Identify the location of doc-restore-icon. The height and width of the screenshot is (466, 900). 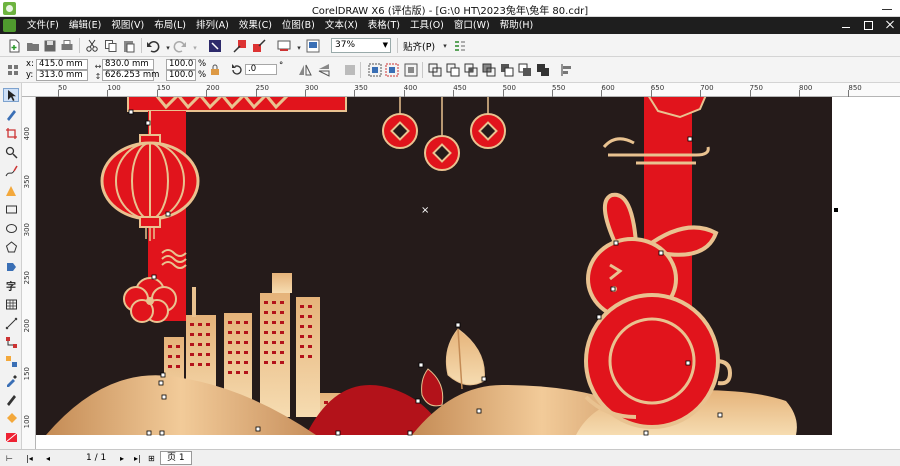
(868, 25).